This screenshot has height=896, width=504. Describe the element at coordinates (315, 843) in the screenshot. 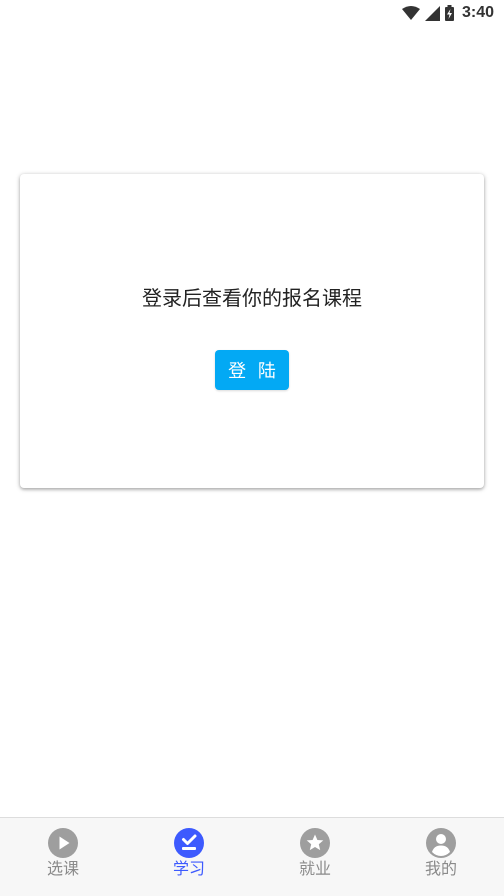

I see `star-circle-icon` at that location.